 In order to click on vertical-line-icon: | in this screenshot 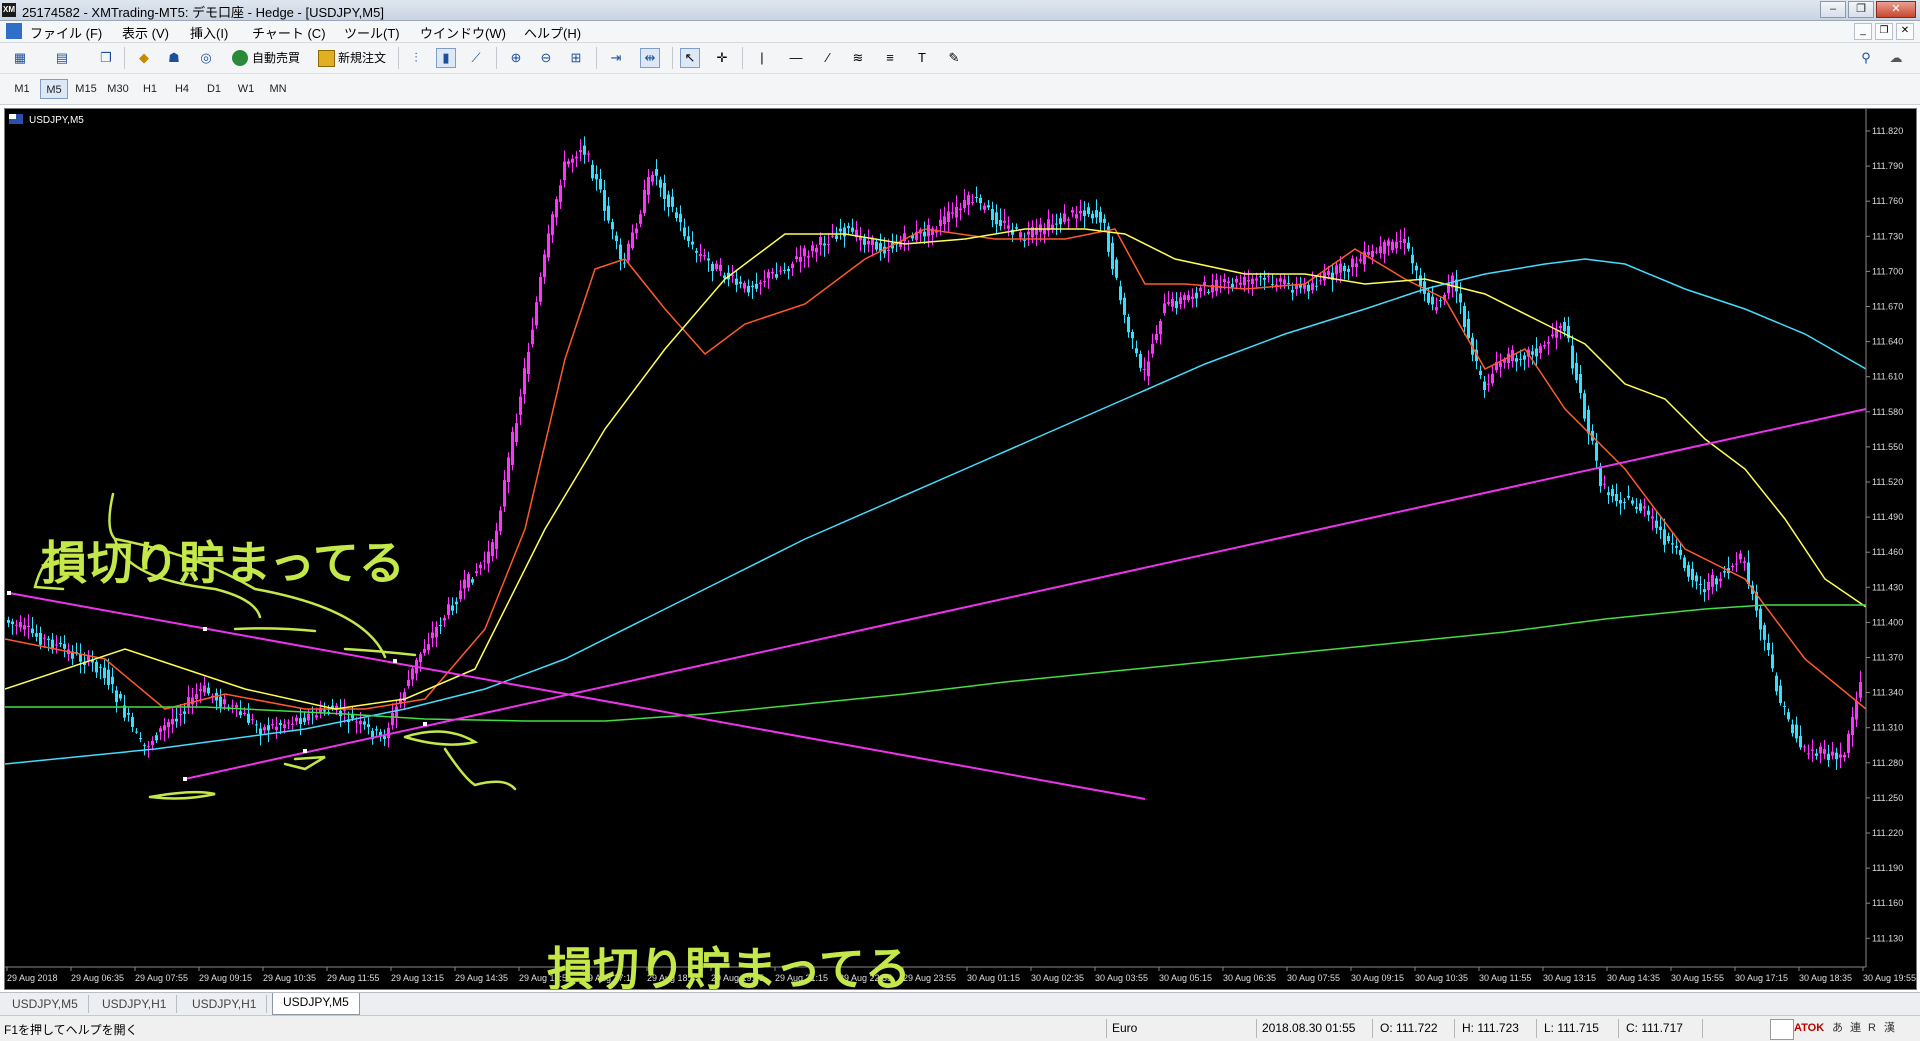, I will do `click(762, 58)`.